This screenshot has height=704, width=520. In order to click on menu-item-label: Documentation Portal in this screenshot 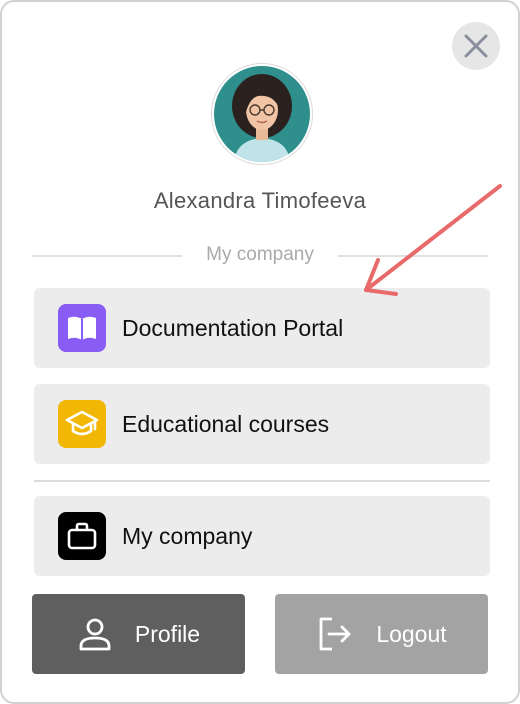, I will do `click(233, 328)`.